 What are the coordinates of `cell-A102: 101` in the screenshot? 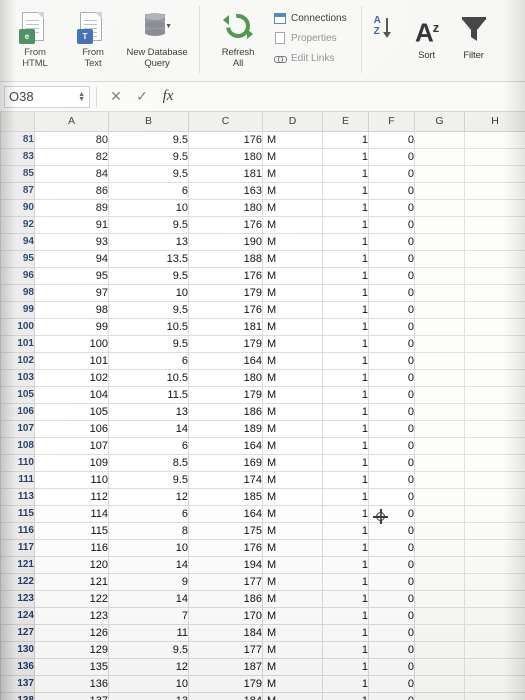 It's located at (71, 360).